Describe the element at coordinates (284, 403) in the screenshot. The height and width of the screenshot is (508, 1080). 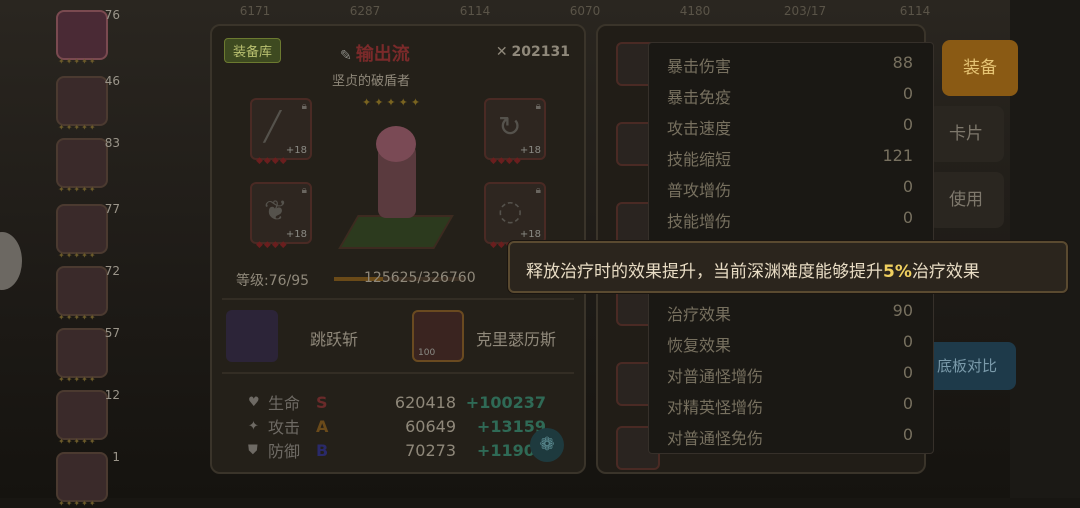
I see `stat-label: 生命` at that location.